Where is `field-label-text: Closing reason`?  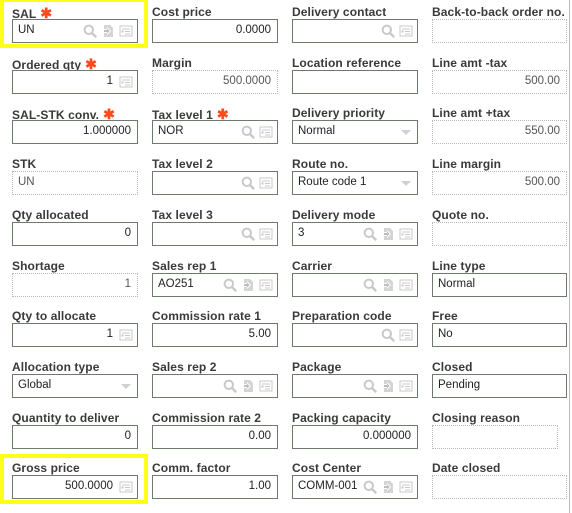
field-label-text: Closing reason is located at coordinates (476, 418).